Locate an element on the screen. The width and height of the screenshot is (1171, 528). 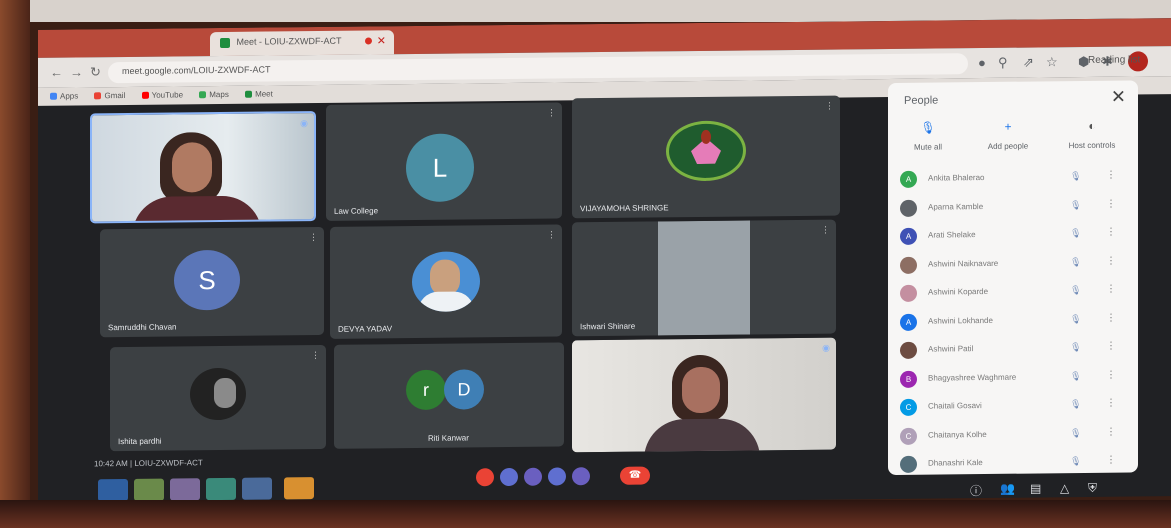
chat-icon: ▤ is located at coordinates (1035, 488).